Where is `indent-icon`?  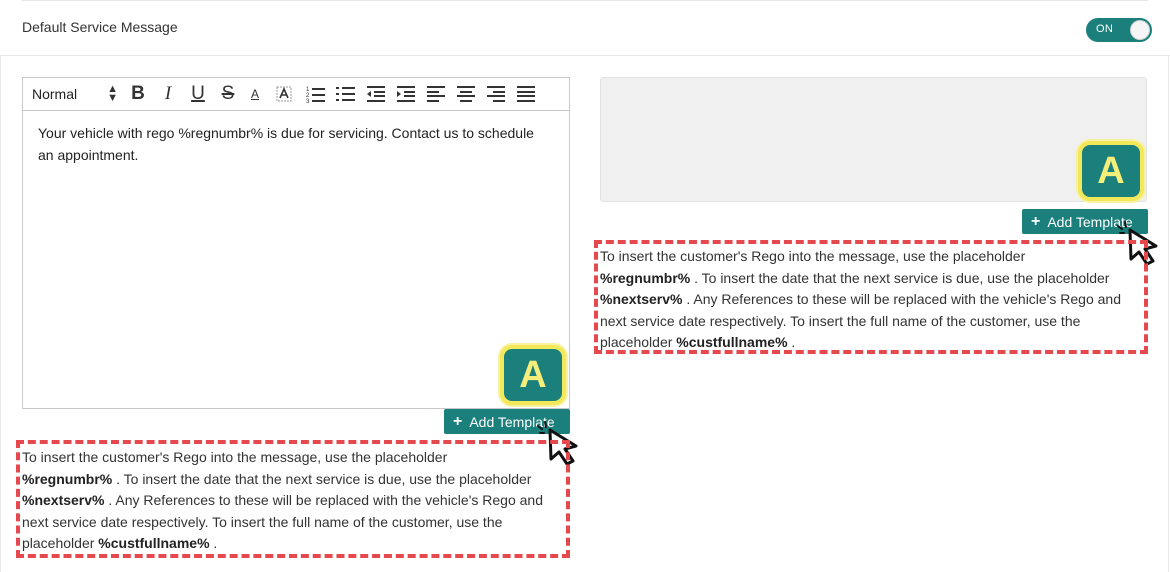
indent-icon is located at coordinates (406, 94).